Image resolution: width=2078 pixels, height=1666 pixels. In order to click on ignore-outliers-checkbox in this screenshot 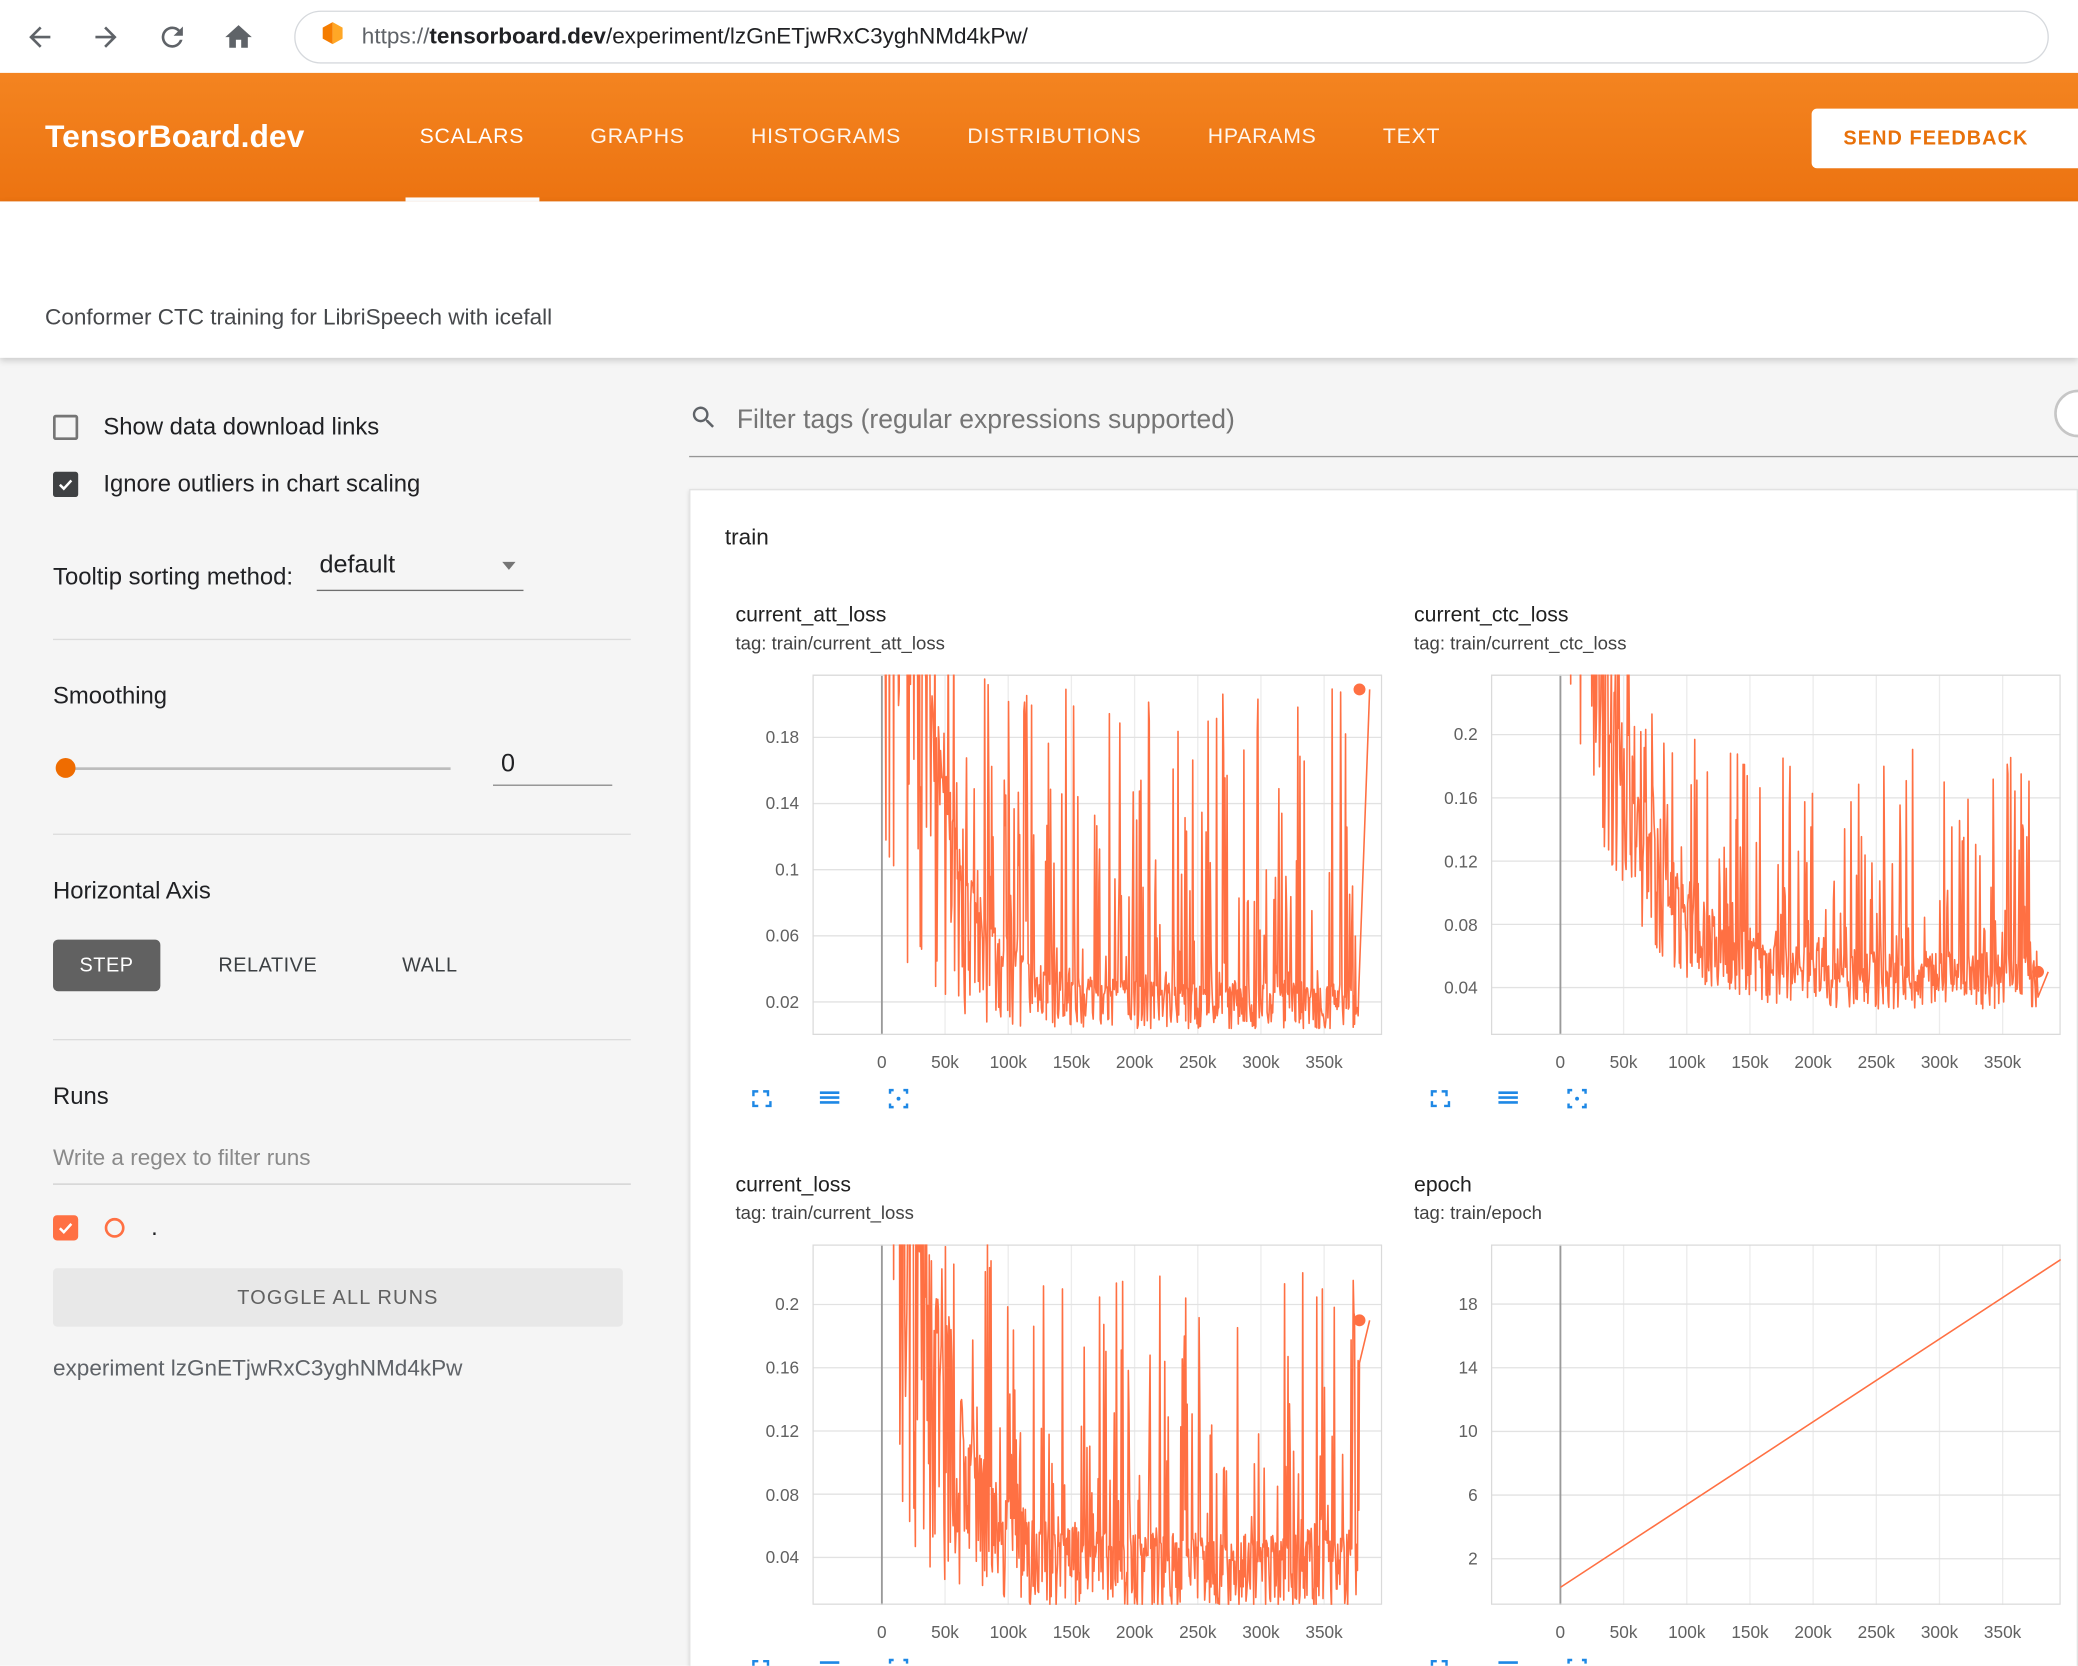, I will do `click(66, 484)`.